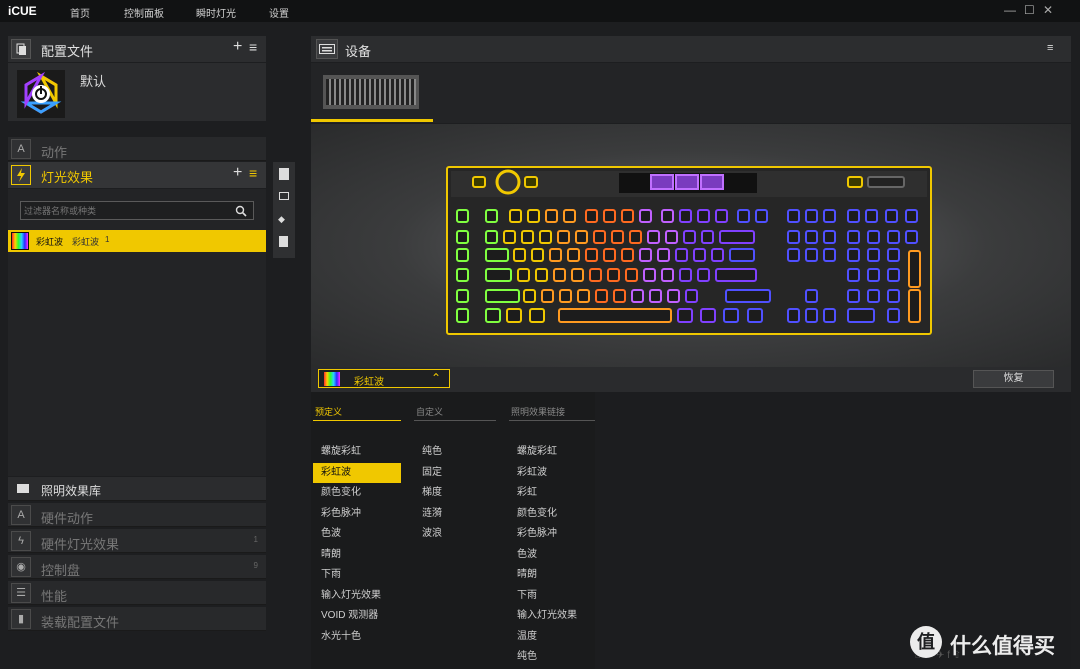 Image resolution: width=1080 pixels, height=669 pixels. I want to click on devices-menu-icon: ≡, so click(1050, 48).